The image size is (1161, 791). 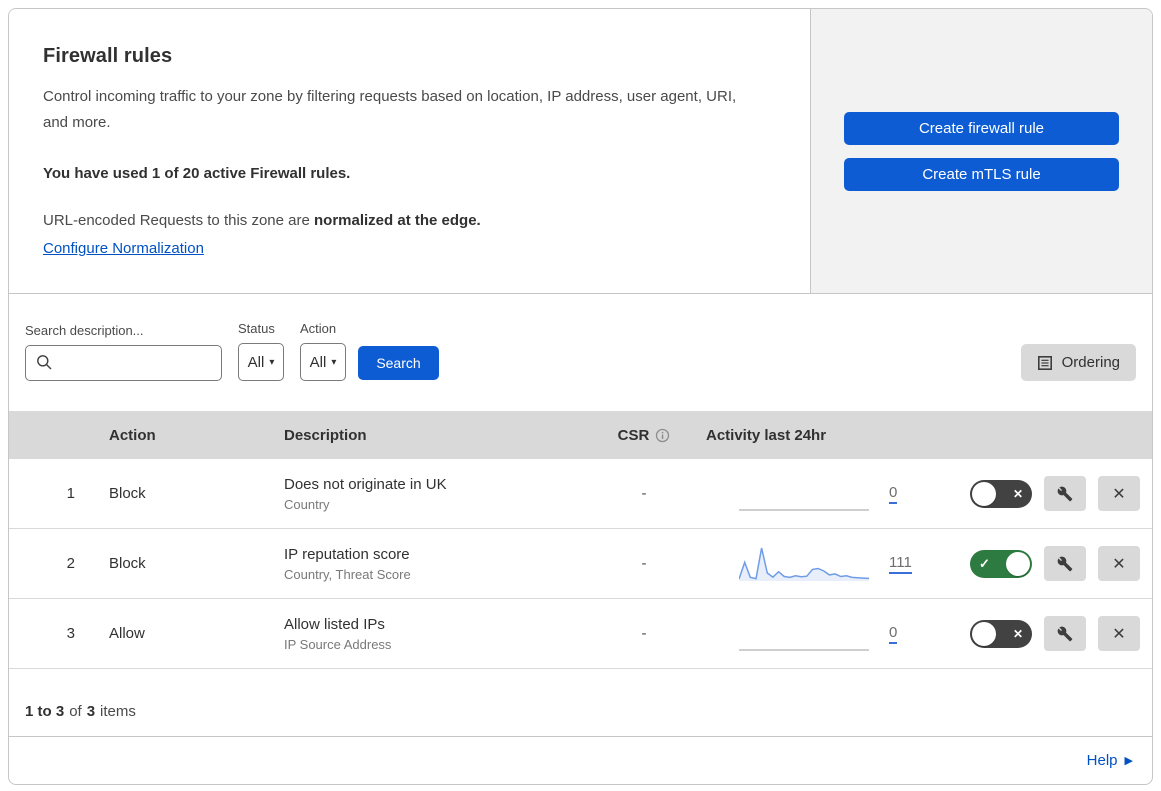 I want to click on create-mtls-rule-button: Create mTLS rule, so click(x=981, y=174).